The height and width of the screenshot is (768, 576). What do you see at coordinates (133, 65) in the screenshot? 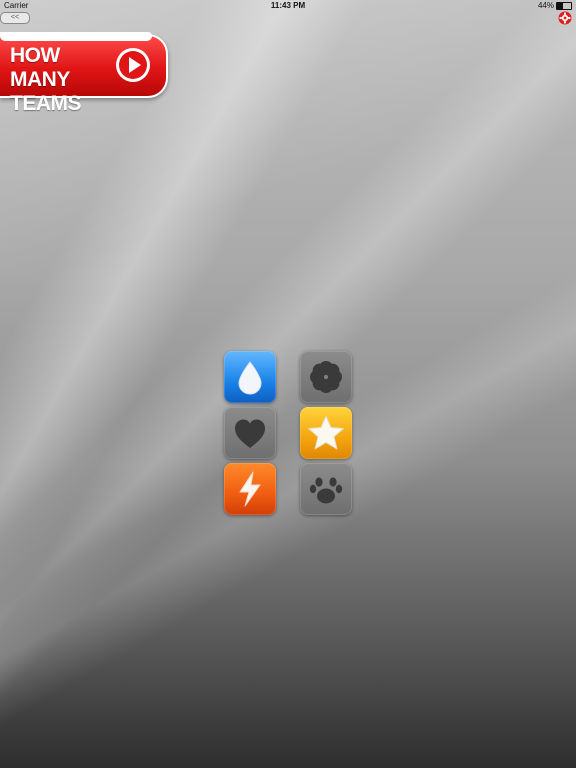
I see `play-icon` at bounding box center [133, 65].